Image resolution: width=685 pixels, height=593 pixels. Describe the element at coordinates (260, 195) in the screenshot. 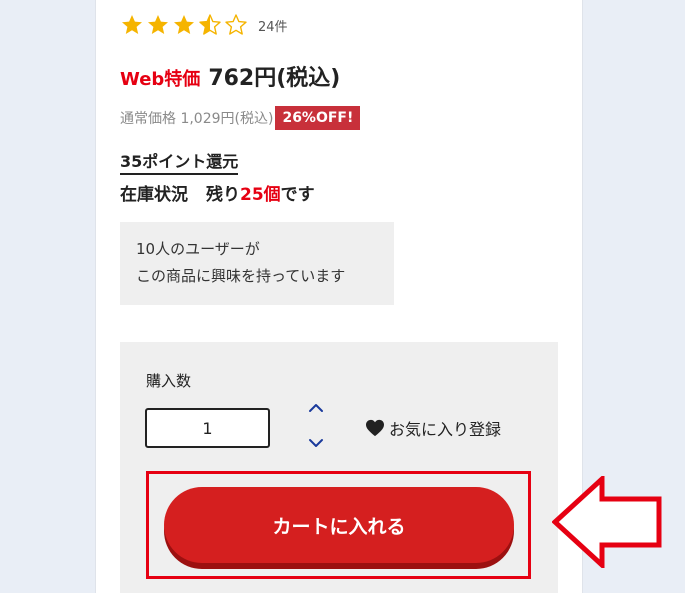

I see `stock-count: 25個` at that location.